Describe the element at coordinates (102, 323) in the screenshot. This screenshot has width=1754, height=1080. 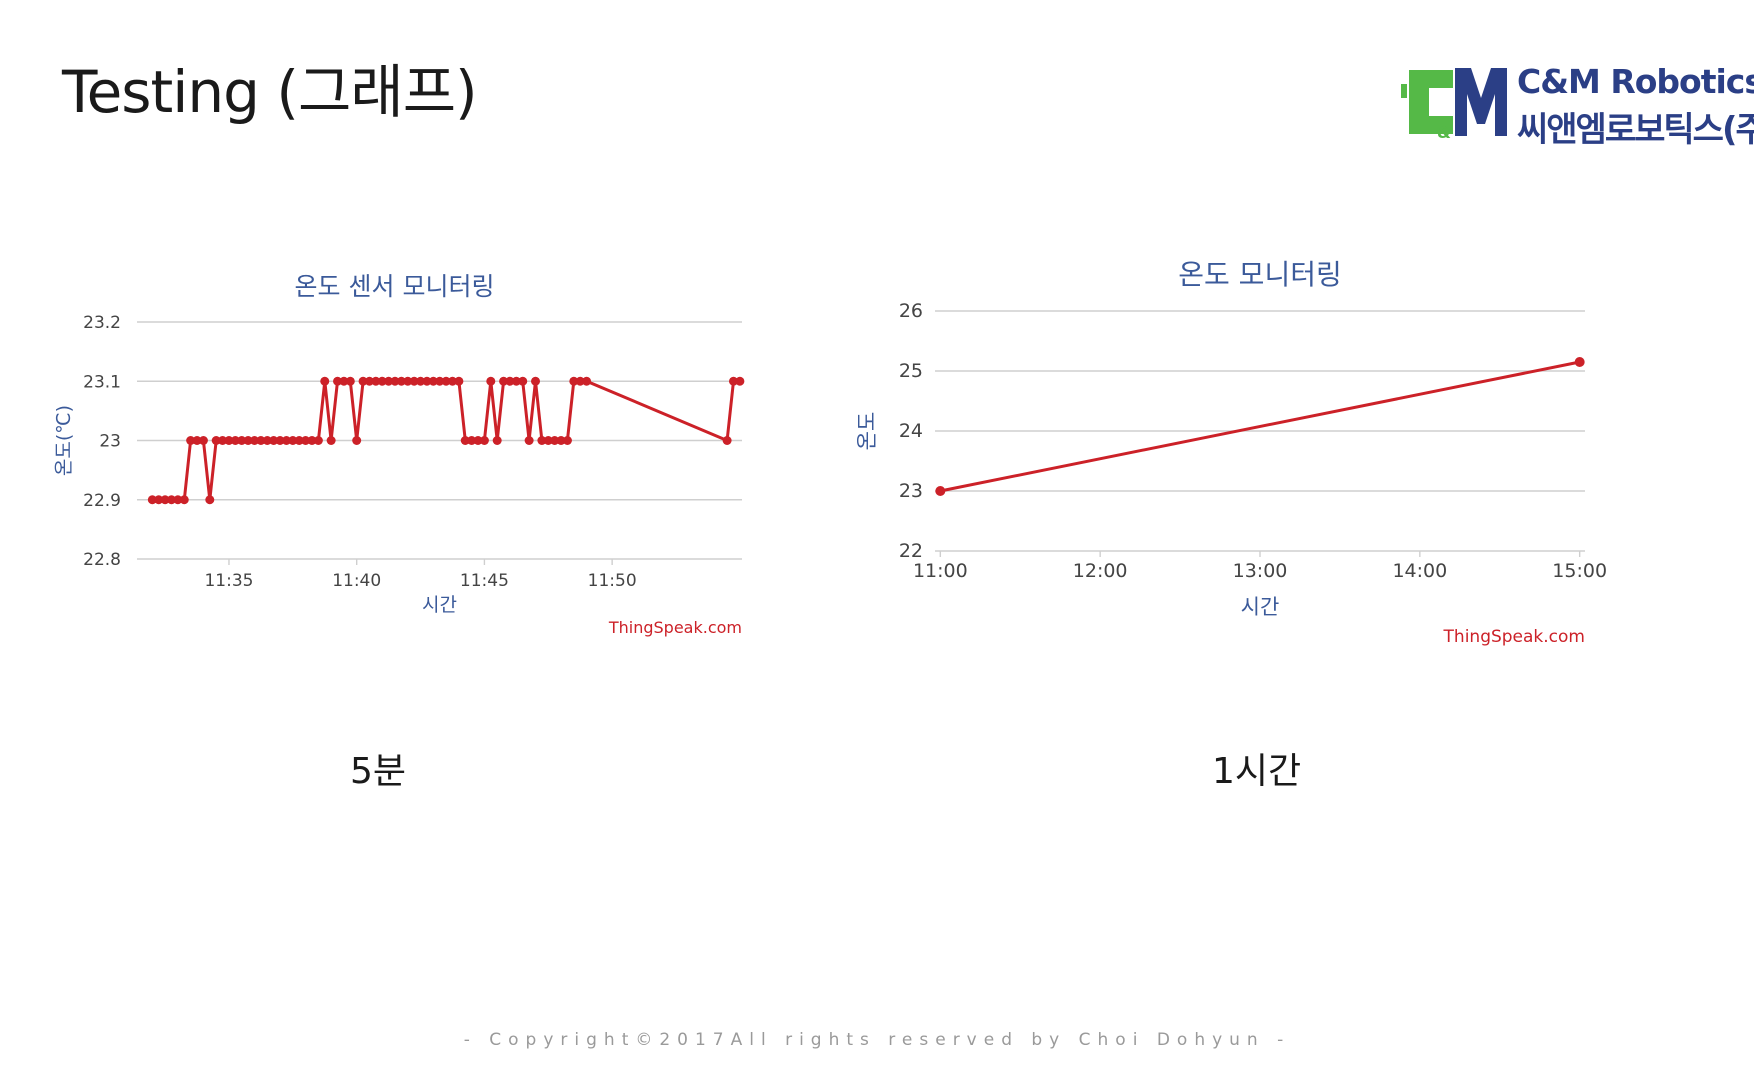
I see `y-tick-label: 23.2` at that location.